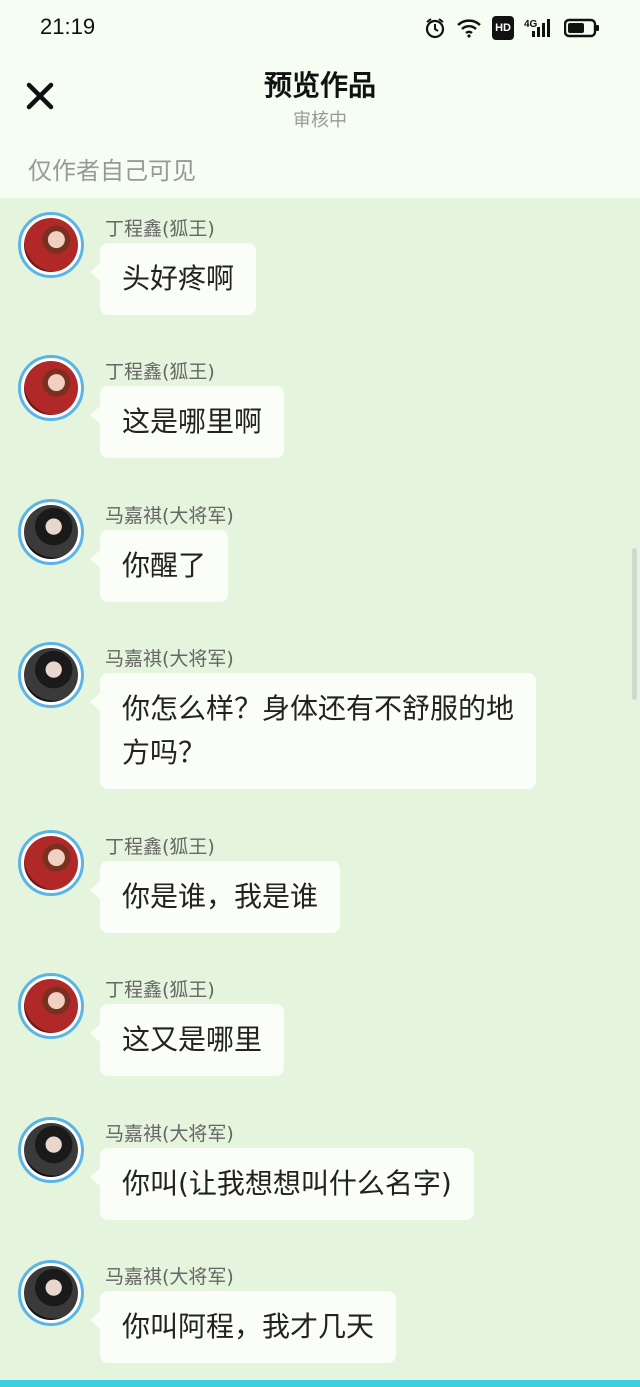  I want to click on message-bubble: 你是谁，我是谁, so click(215, 897).